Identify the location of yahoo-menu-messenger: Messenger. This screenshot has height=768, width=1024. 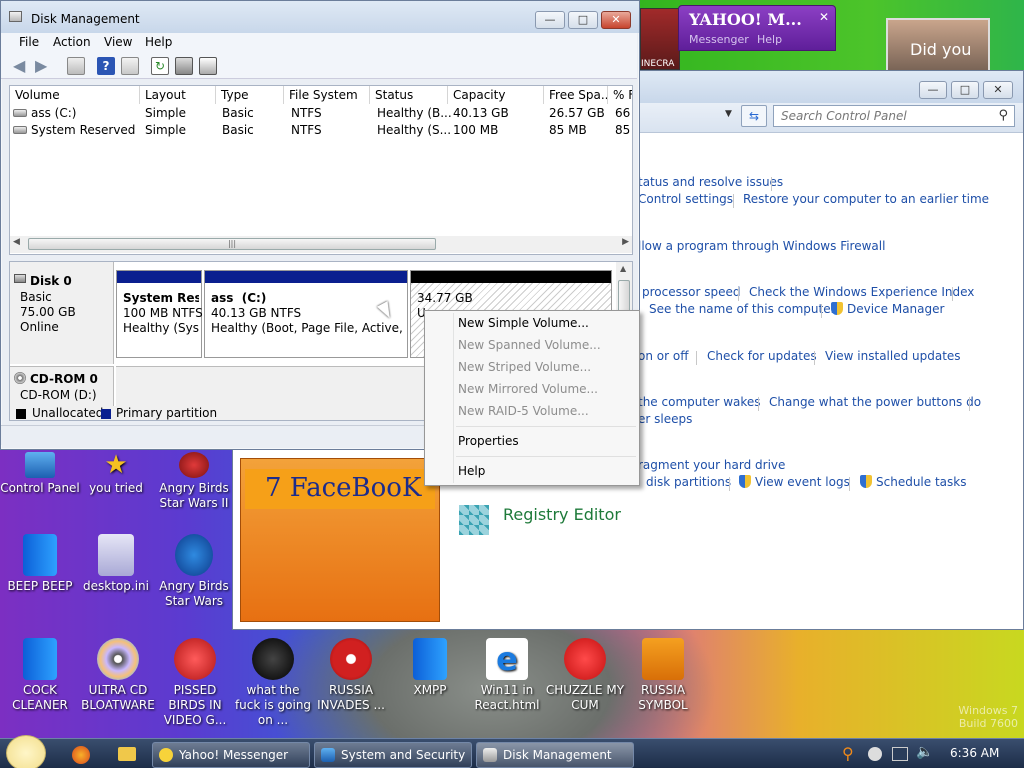
(719, 39).